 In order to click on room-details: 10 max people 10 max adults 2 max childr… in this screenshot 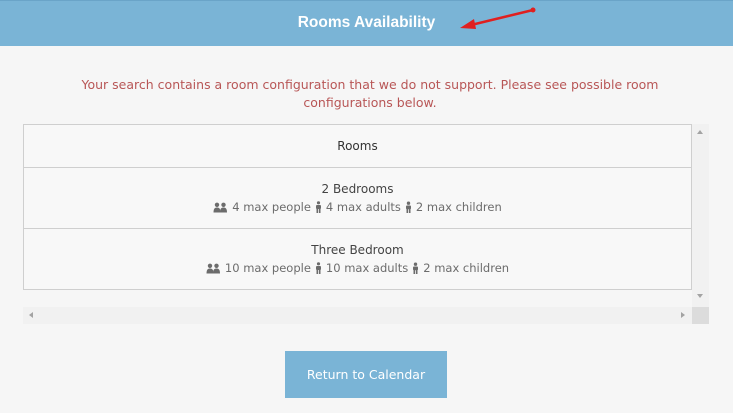, I will do `click(357, 268)`.